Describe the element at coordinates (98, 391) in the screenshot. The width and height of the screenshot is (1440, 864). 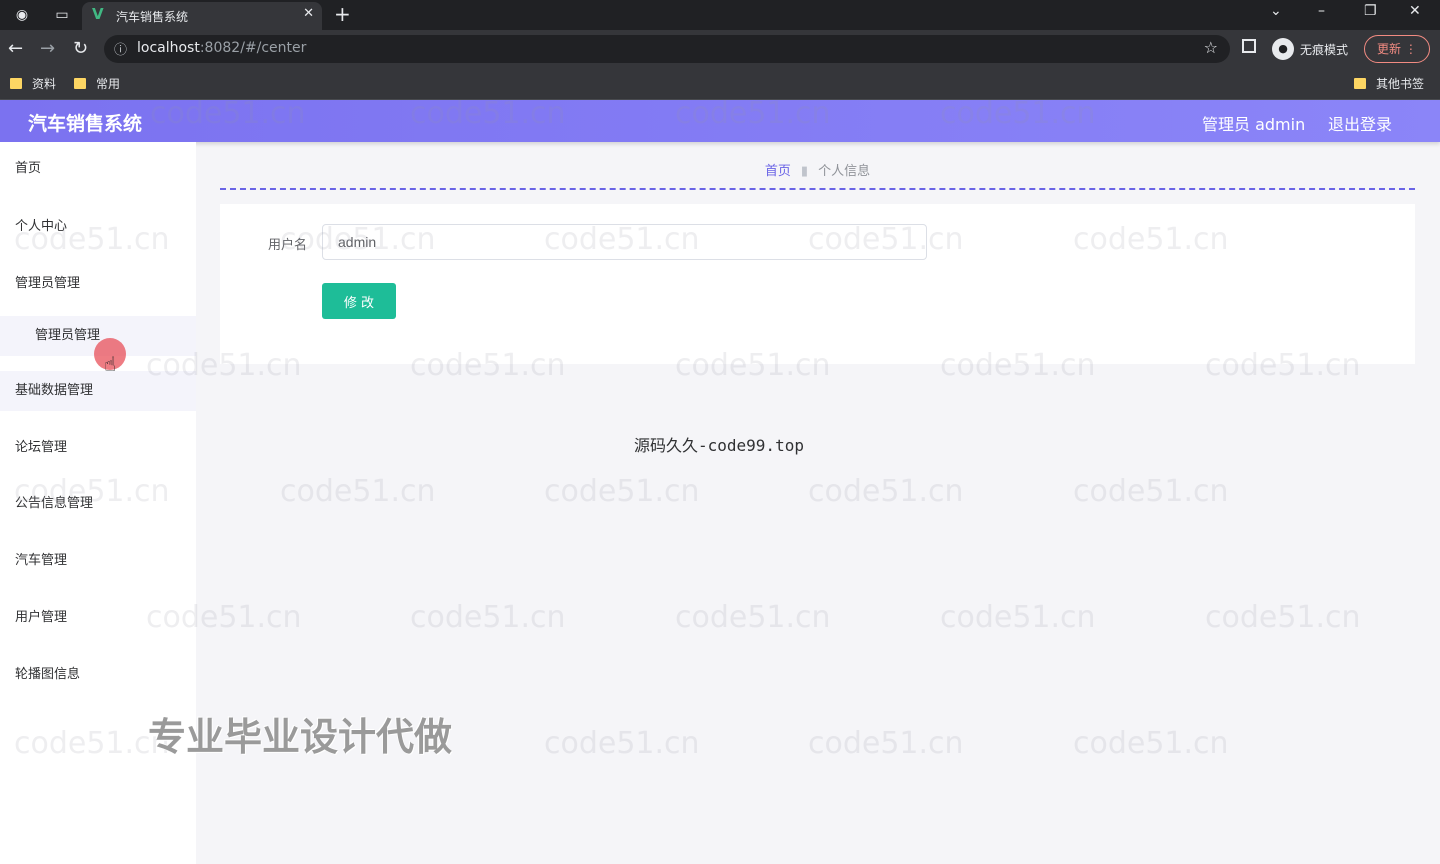
I see `sidebar-item-base-data: 基础数据管理` at that location.